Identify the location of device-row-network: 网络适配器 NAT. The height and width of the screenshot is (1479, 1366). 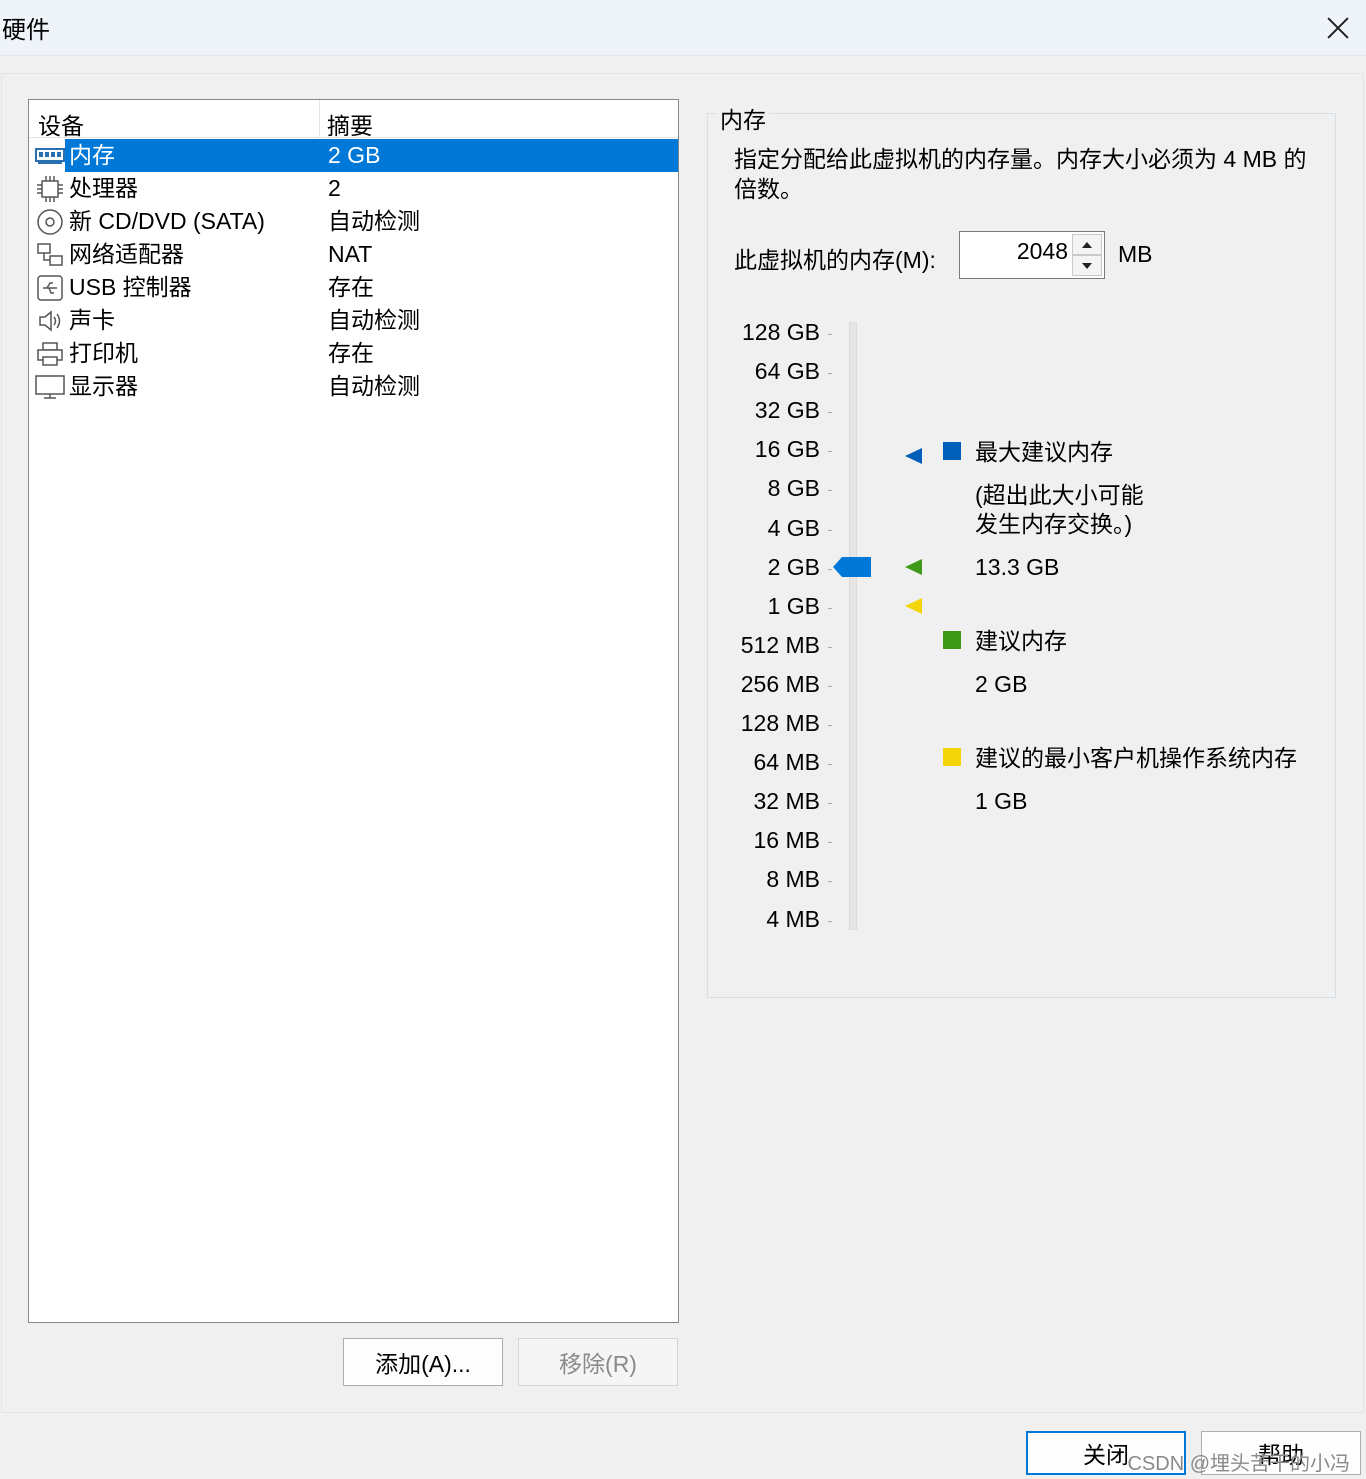
(355, 254).